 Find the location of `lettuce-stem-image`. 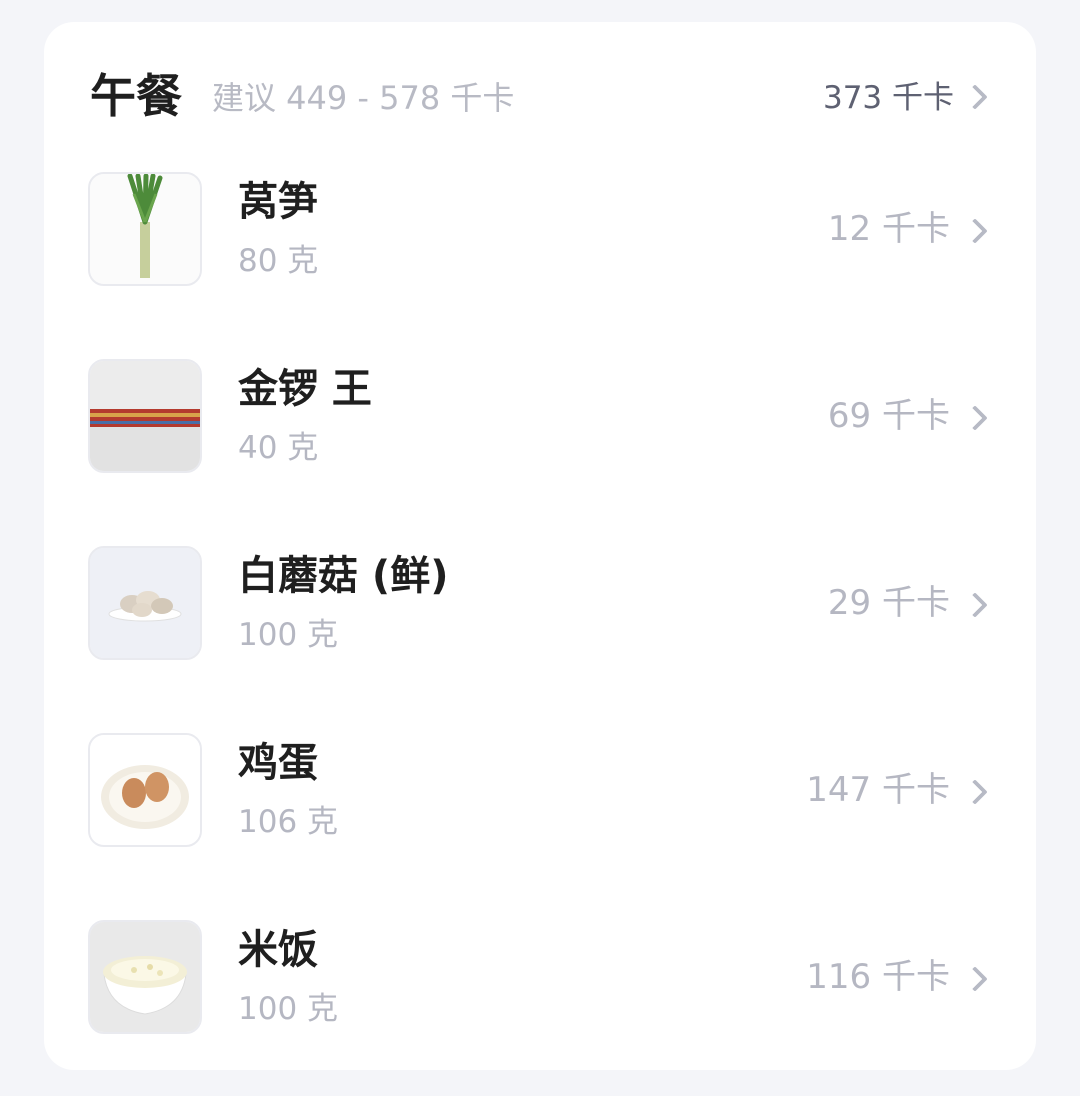

lettuce-stem-image is located at coordinates (145, 229).